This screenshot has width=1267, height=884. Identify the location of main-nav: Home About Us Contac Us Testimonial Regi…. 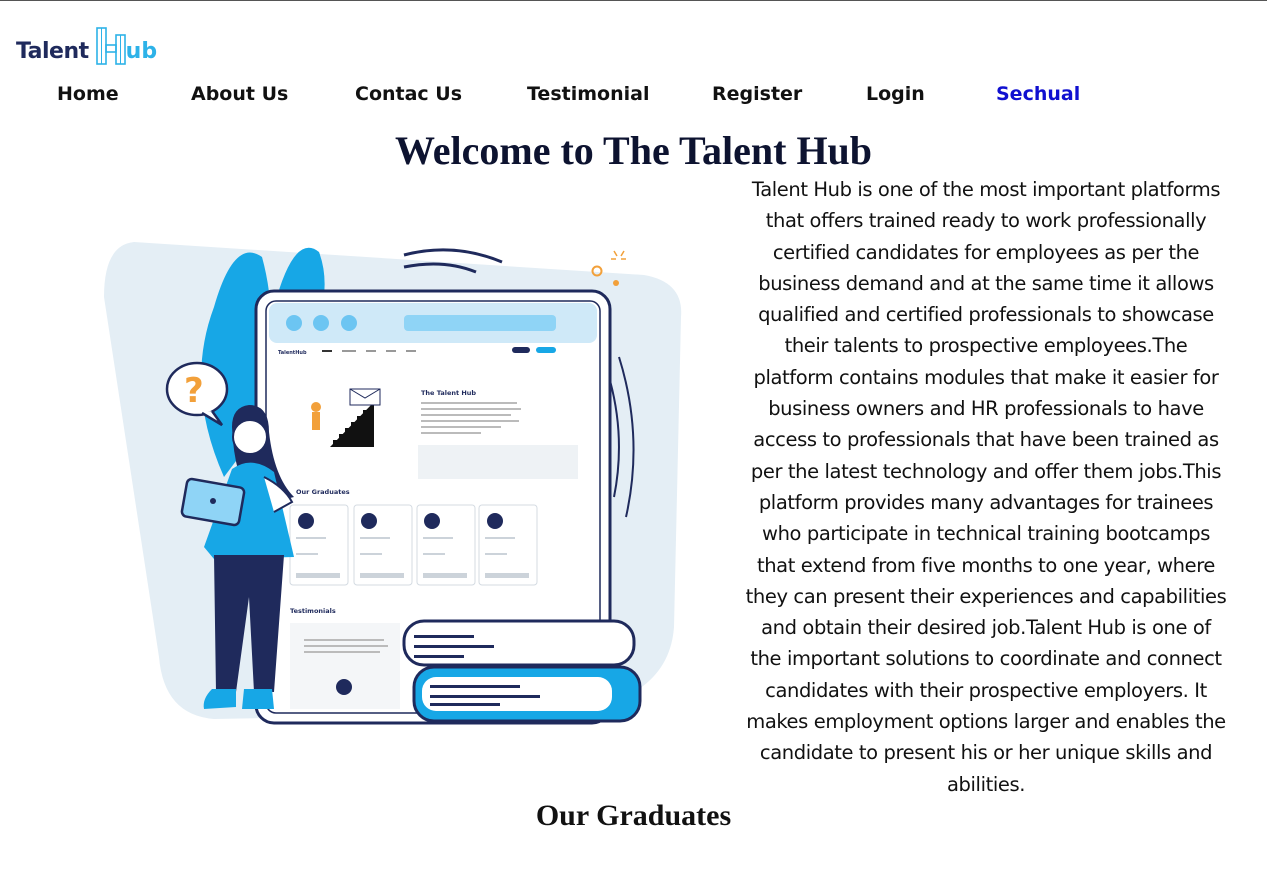
(550, 96).